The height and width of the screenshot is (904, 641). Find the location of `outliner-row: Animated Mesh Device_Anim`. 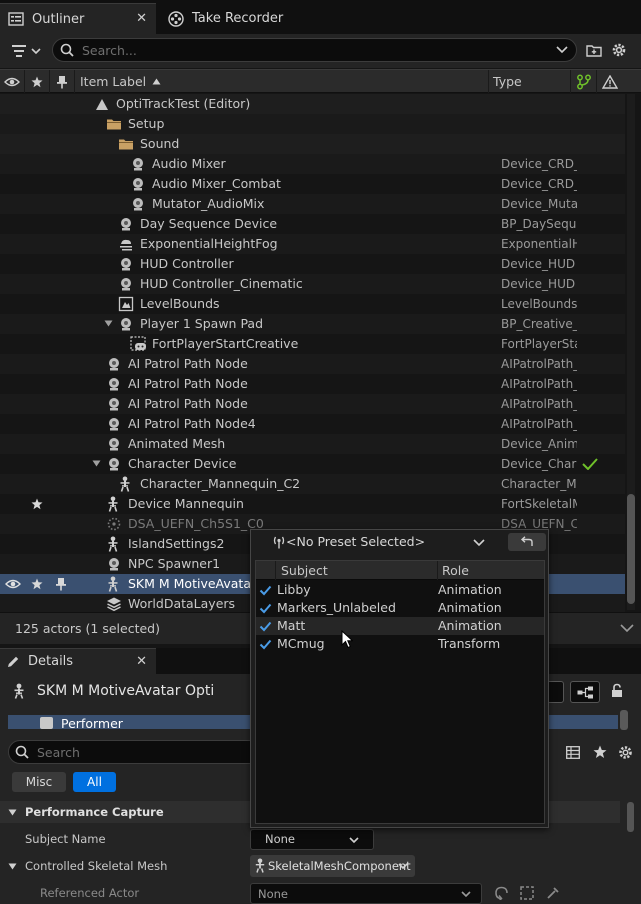

outliner-row: Animated Mesh Device_Anim is located at coordinates (312, 444).